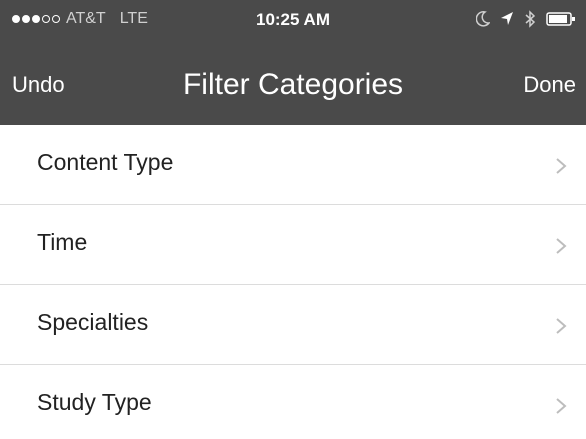 This screenshot has height=439, width=586. What do you see at coordinates (94, 402) in the screenshot?
I see `category-label: Study Type` at bounding box center [94, 402].